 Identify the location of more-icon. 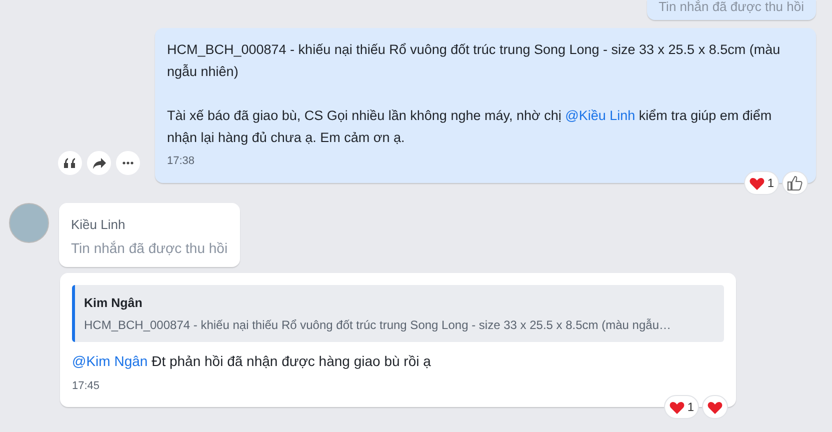
(128, 163).